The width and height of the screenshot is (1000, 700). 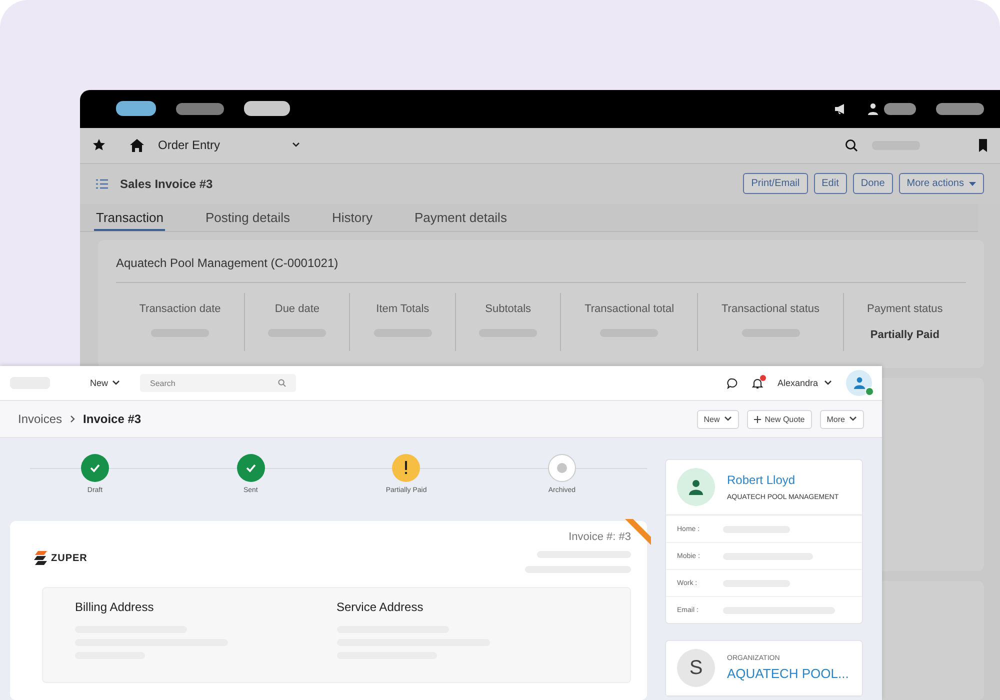 What do you see at coordinates (297, 308) in the screenshot?
I see `column-label: Due date` at bounding box center [297, 308].